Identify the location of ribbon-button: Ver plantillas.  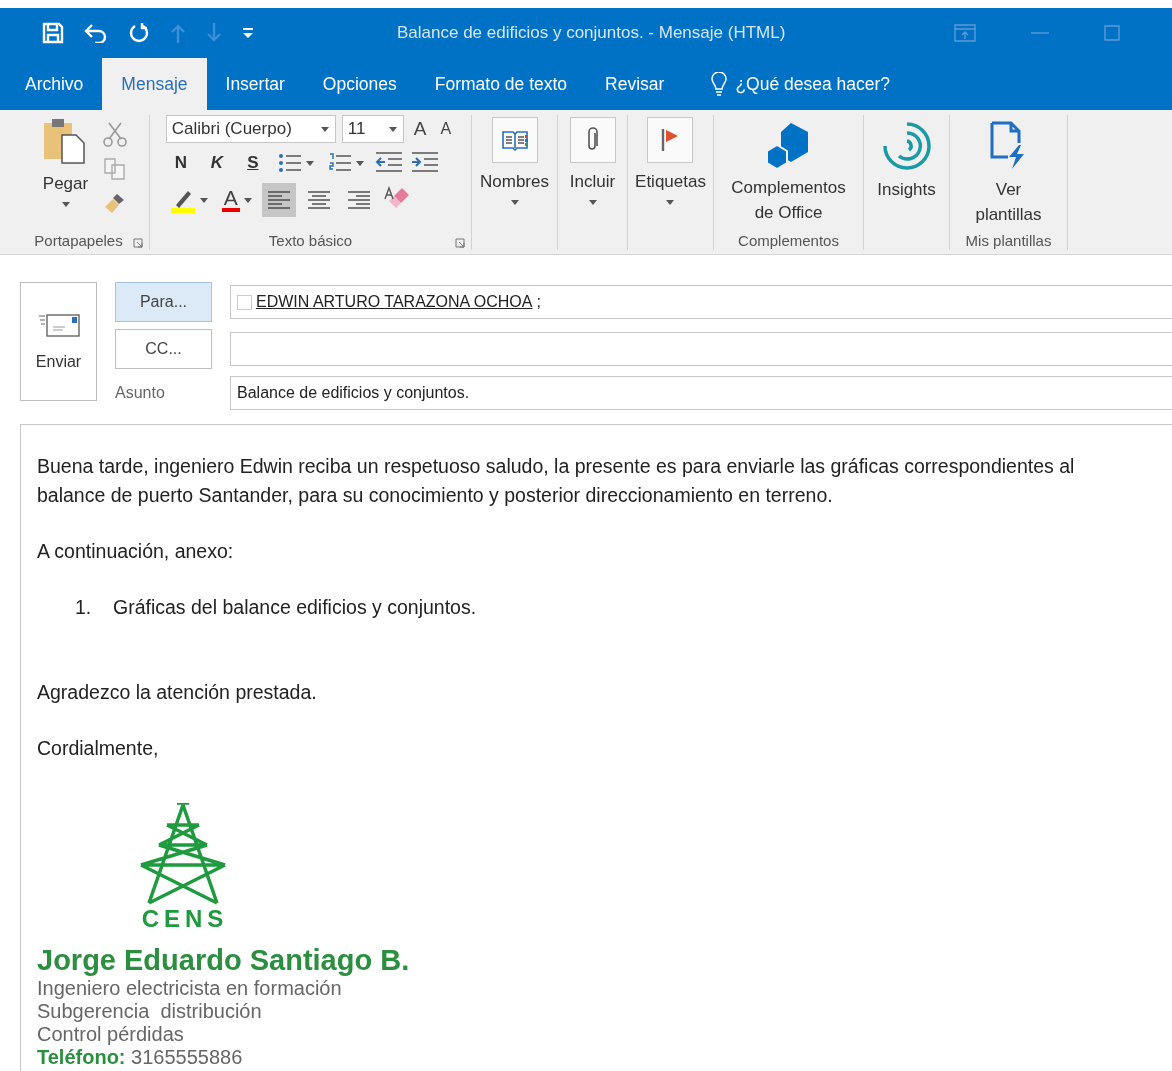
(1008, 172).